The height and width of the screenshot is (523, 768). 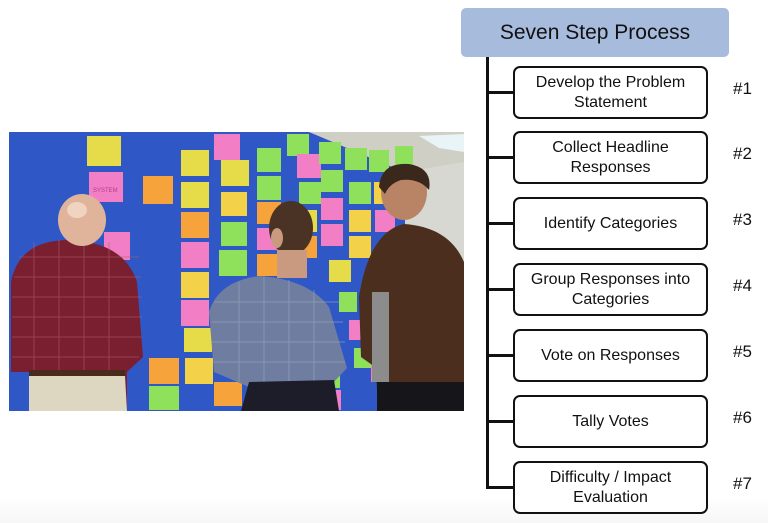 What do you see at coordinates (742, 351) in the screenshot?
I see `step-number: #5` at bounding box center [742, 351].